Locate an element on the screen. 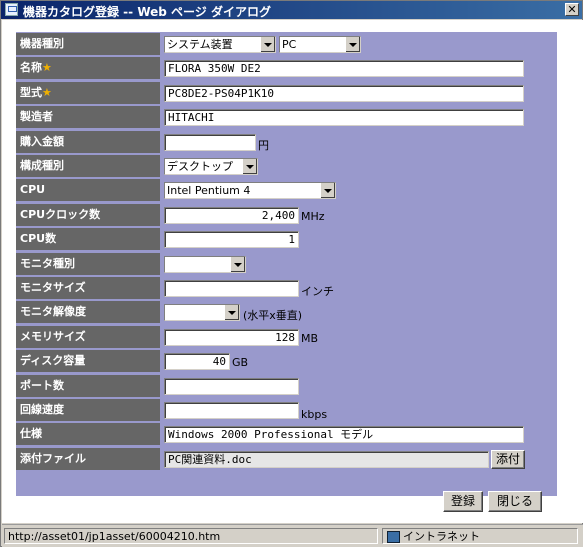 The image size is (585, 549). manufacturer-input: HITACHI is located at coordinates (344, 118).